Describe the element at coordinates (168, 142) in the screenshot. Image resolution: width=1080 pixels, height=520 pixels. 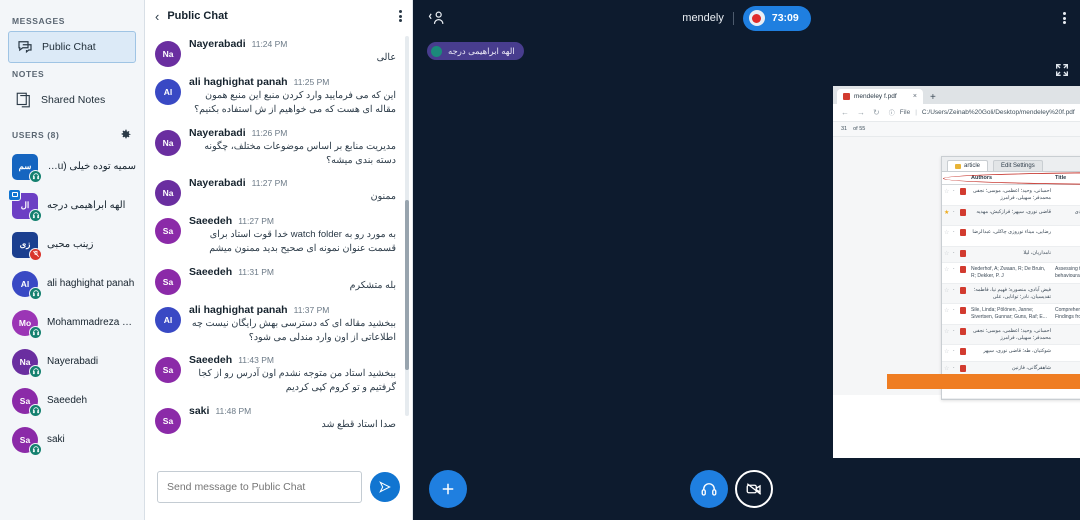
I see `avatar-initials: Na` at that location.